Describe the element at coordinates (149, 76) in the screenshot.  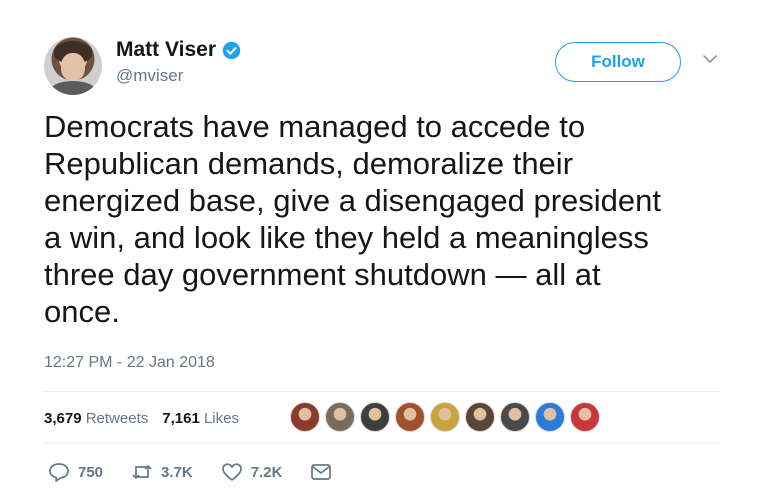
I see `author-handle: @mviser` at that location.